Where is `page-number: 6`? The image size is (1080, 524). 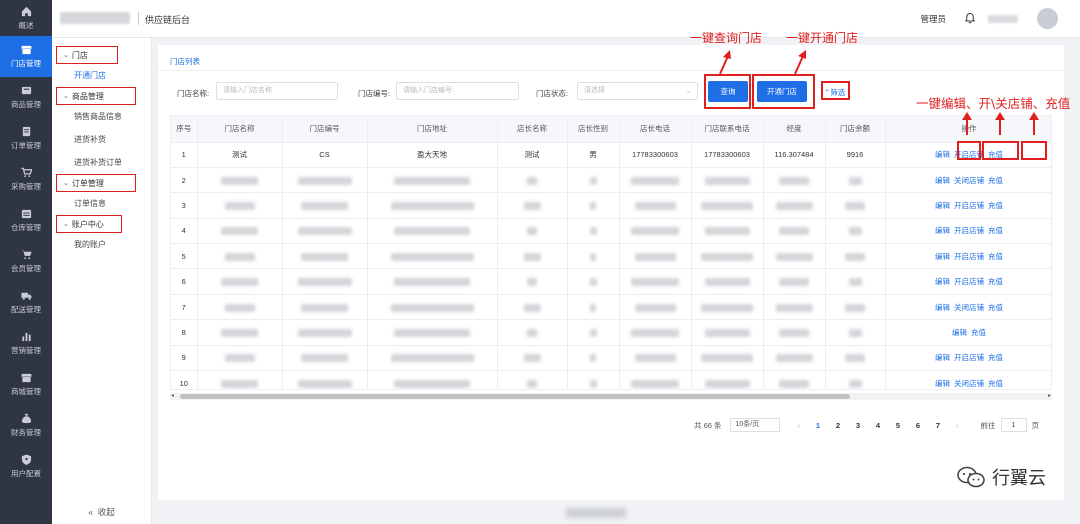
page-number: 6 is located at coordinates (918, 425).